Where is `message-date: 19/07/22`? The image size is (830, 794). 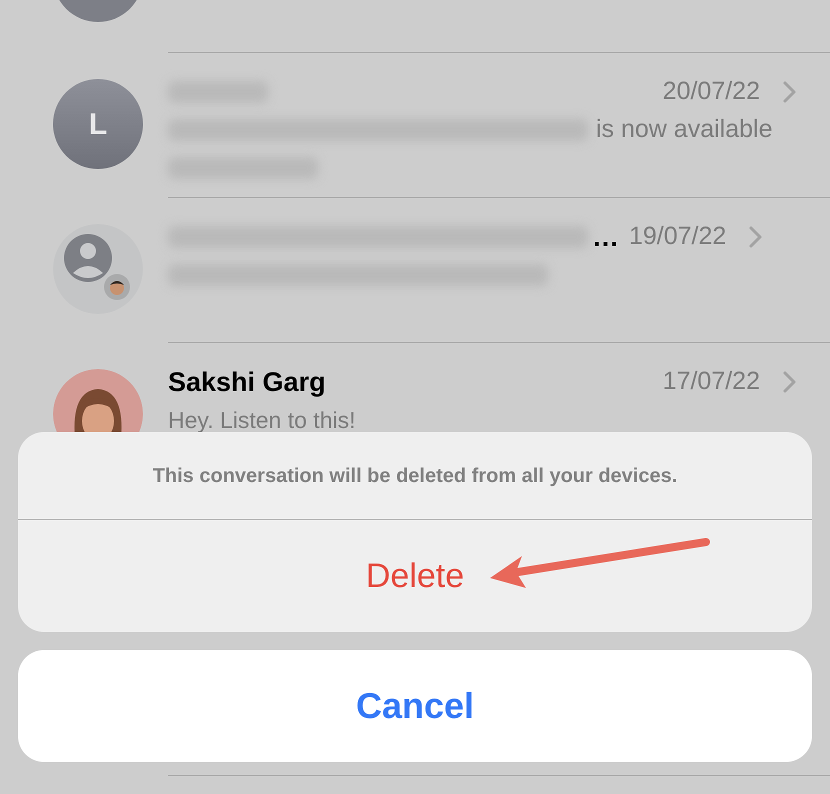
message-date: 19/07/22 is located at coordinates (677, 236).